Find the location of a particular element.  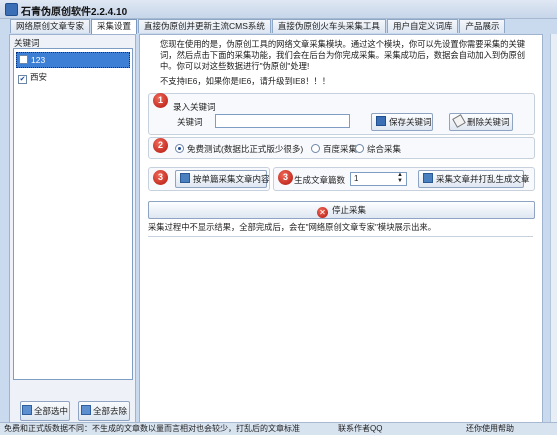

keyword-label: 西安 is located at coordinates (39, 77).